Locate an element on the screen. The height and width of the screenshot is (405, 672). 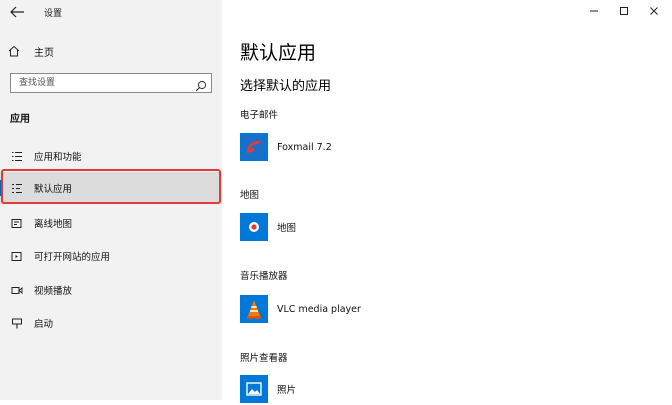
window-title: 设置 is located at coordinates (53, 14).